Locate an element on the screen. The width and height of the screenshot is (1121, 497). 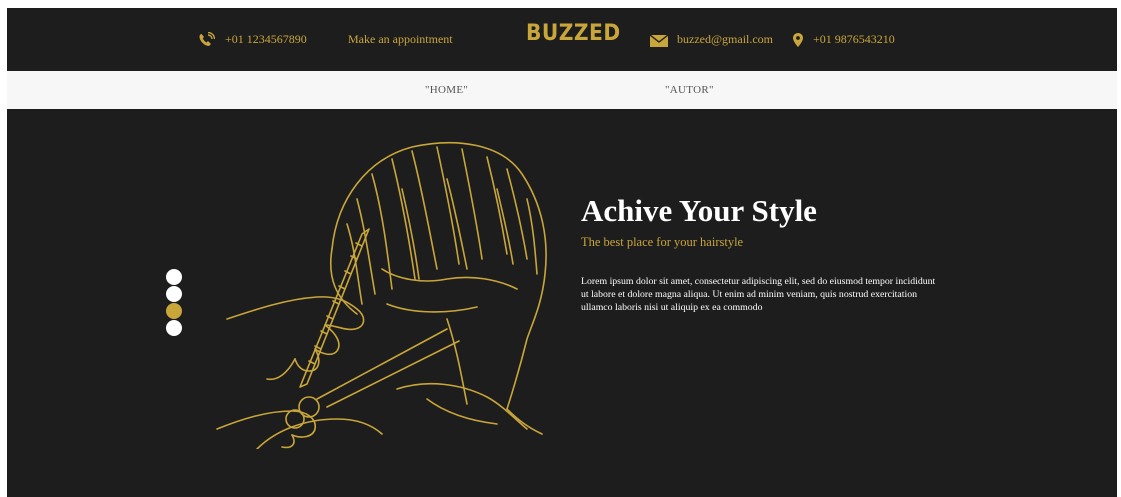
nav-bar: "HOME" "AUTOR" is located at coordinates (562, 90).